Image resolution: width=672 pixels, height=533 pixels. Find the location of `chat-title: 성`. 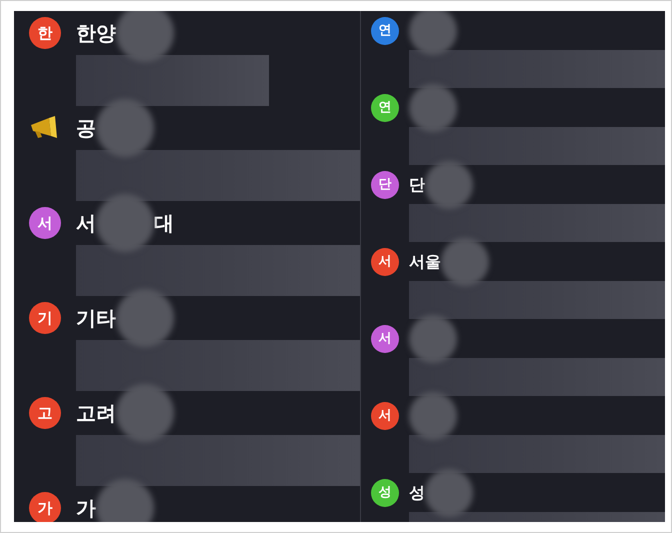

chat-title: 성 is located at coordinates (417, 493).